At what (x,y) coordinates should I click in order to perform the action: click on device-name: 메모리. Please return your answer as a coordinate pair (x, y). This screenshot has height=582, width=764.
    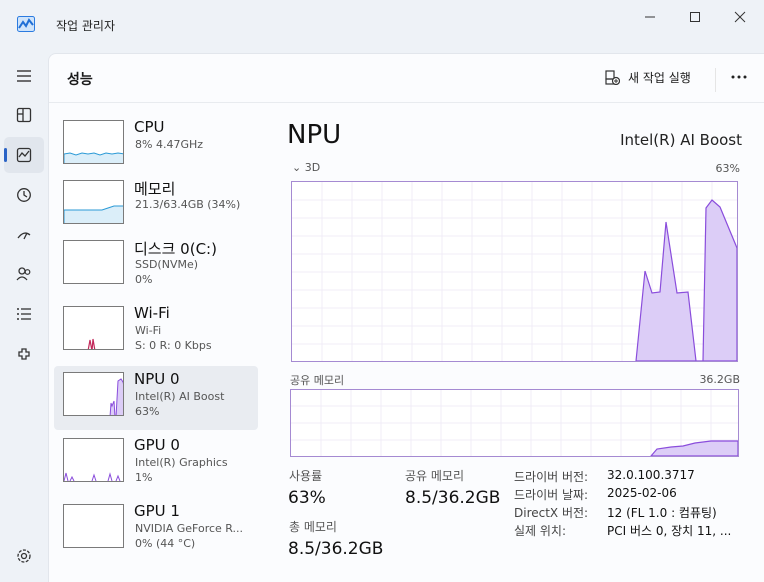
    Looking at the image, I should click on (155, 189).